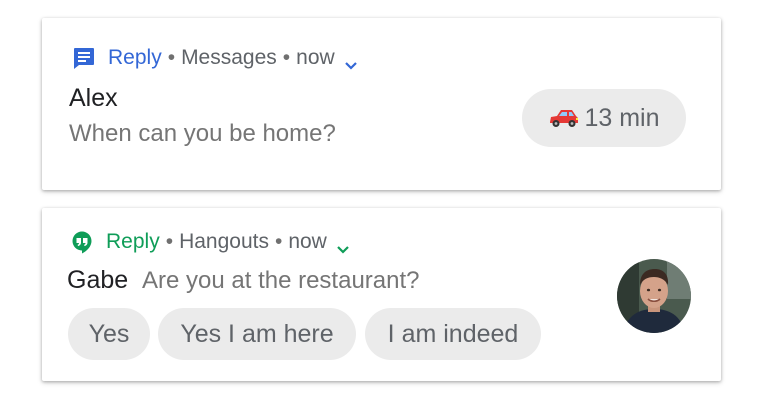 This screenshot has width=760, height=400. What do you see at coordinates (453, 334) in the screenshot?
I see `smart-reply-chip: I am indeed` at bounding box center [453, 334].